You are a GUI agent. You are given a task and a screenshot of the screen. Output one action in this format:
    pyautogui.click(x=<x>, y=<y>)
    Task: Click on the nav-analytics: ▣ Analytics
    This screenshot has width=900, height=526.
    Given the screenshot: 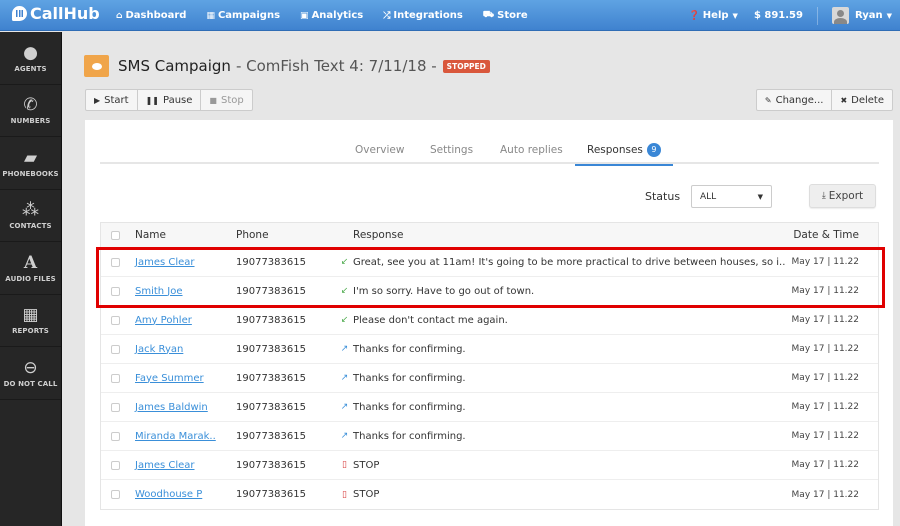 What is the action you would take?
    pyautogui.click(x=331, y=15)
    